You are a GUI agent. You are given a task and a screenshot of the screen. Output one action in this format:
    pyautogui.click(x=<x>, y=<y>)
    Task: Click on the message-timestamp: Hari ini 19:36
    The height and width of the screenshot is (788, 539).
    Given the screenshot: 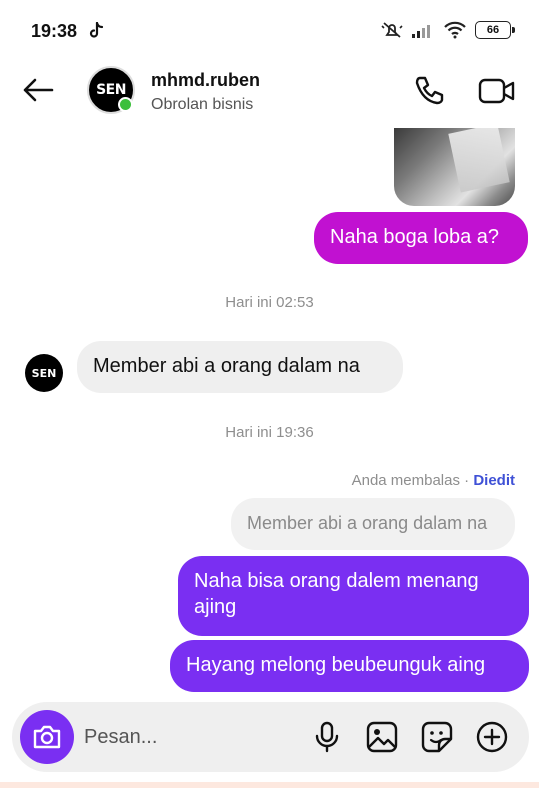 What is the action you would take?
    pyautogui.click(x=269, y=432)
    